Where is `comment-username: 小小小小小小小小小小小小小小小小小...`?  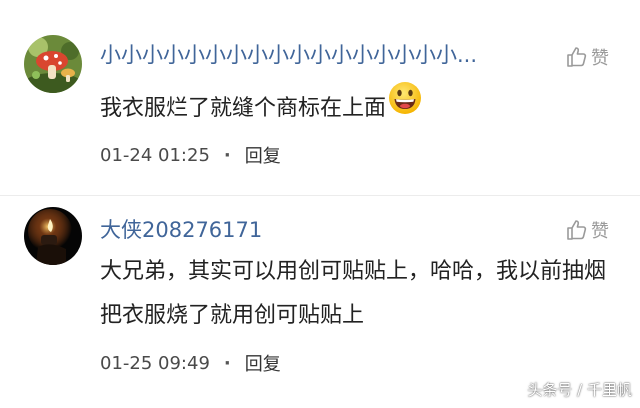 comment-username: 小小小小小小小小小小小小小小小小小... is located at coordinates (288, 55).